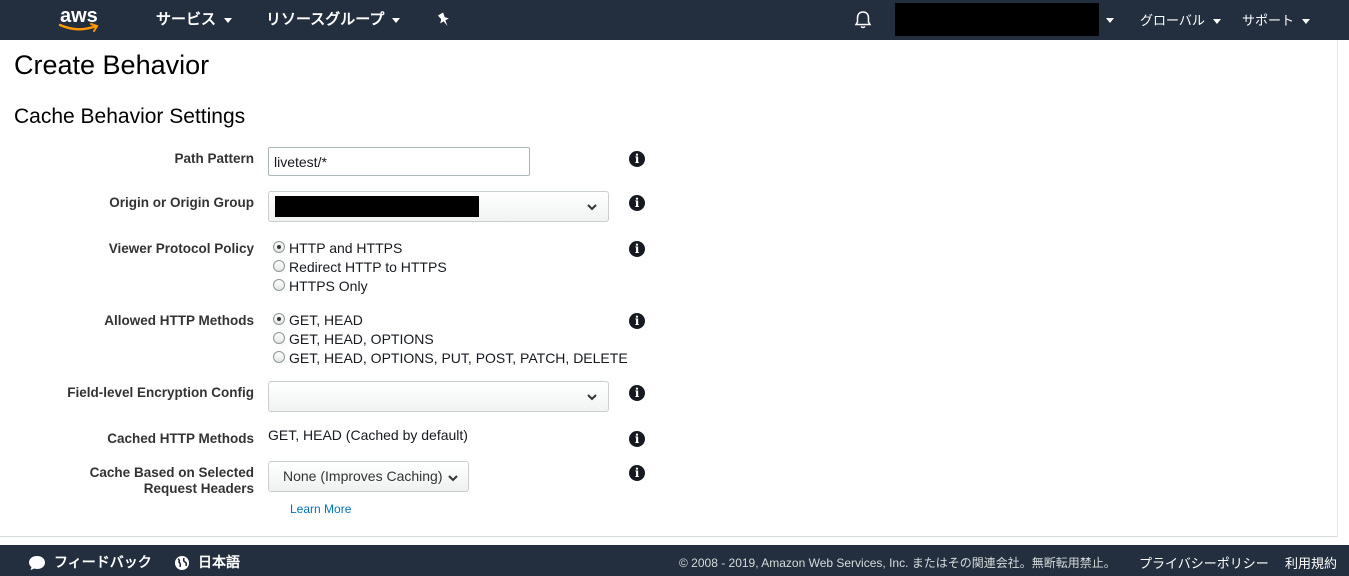  Describe the element at coordinates (186, 19) in the screenshot. I see `services-label: サービス` at that location.